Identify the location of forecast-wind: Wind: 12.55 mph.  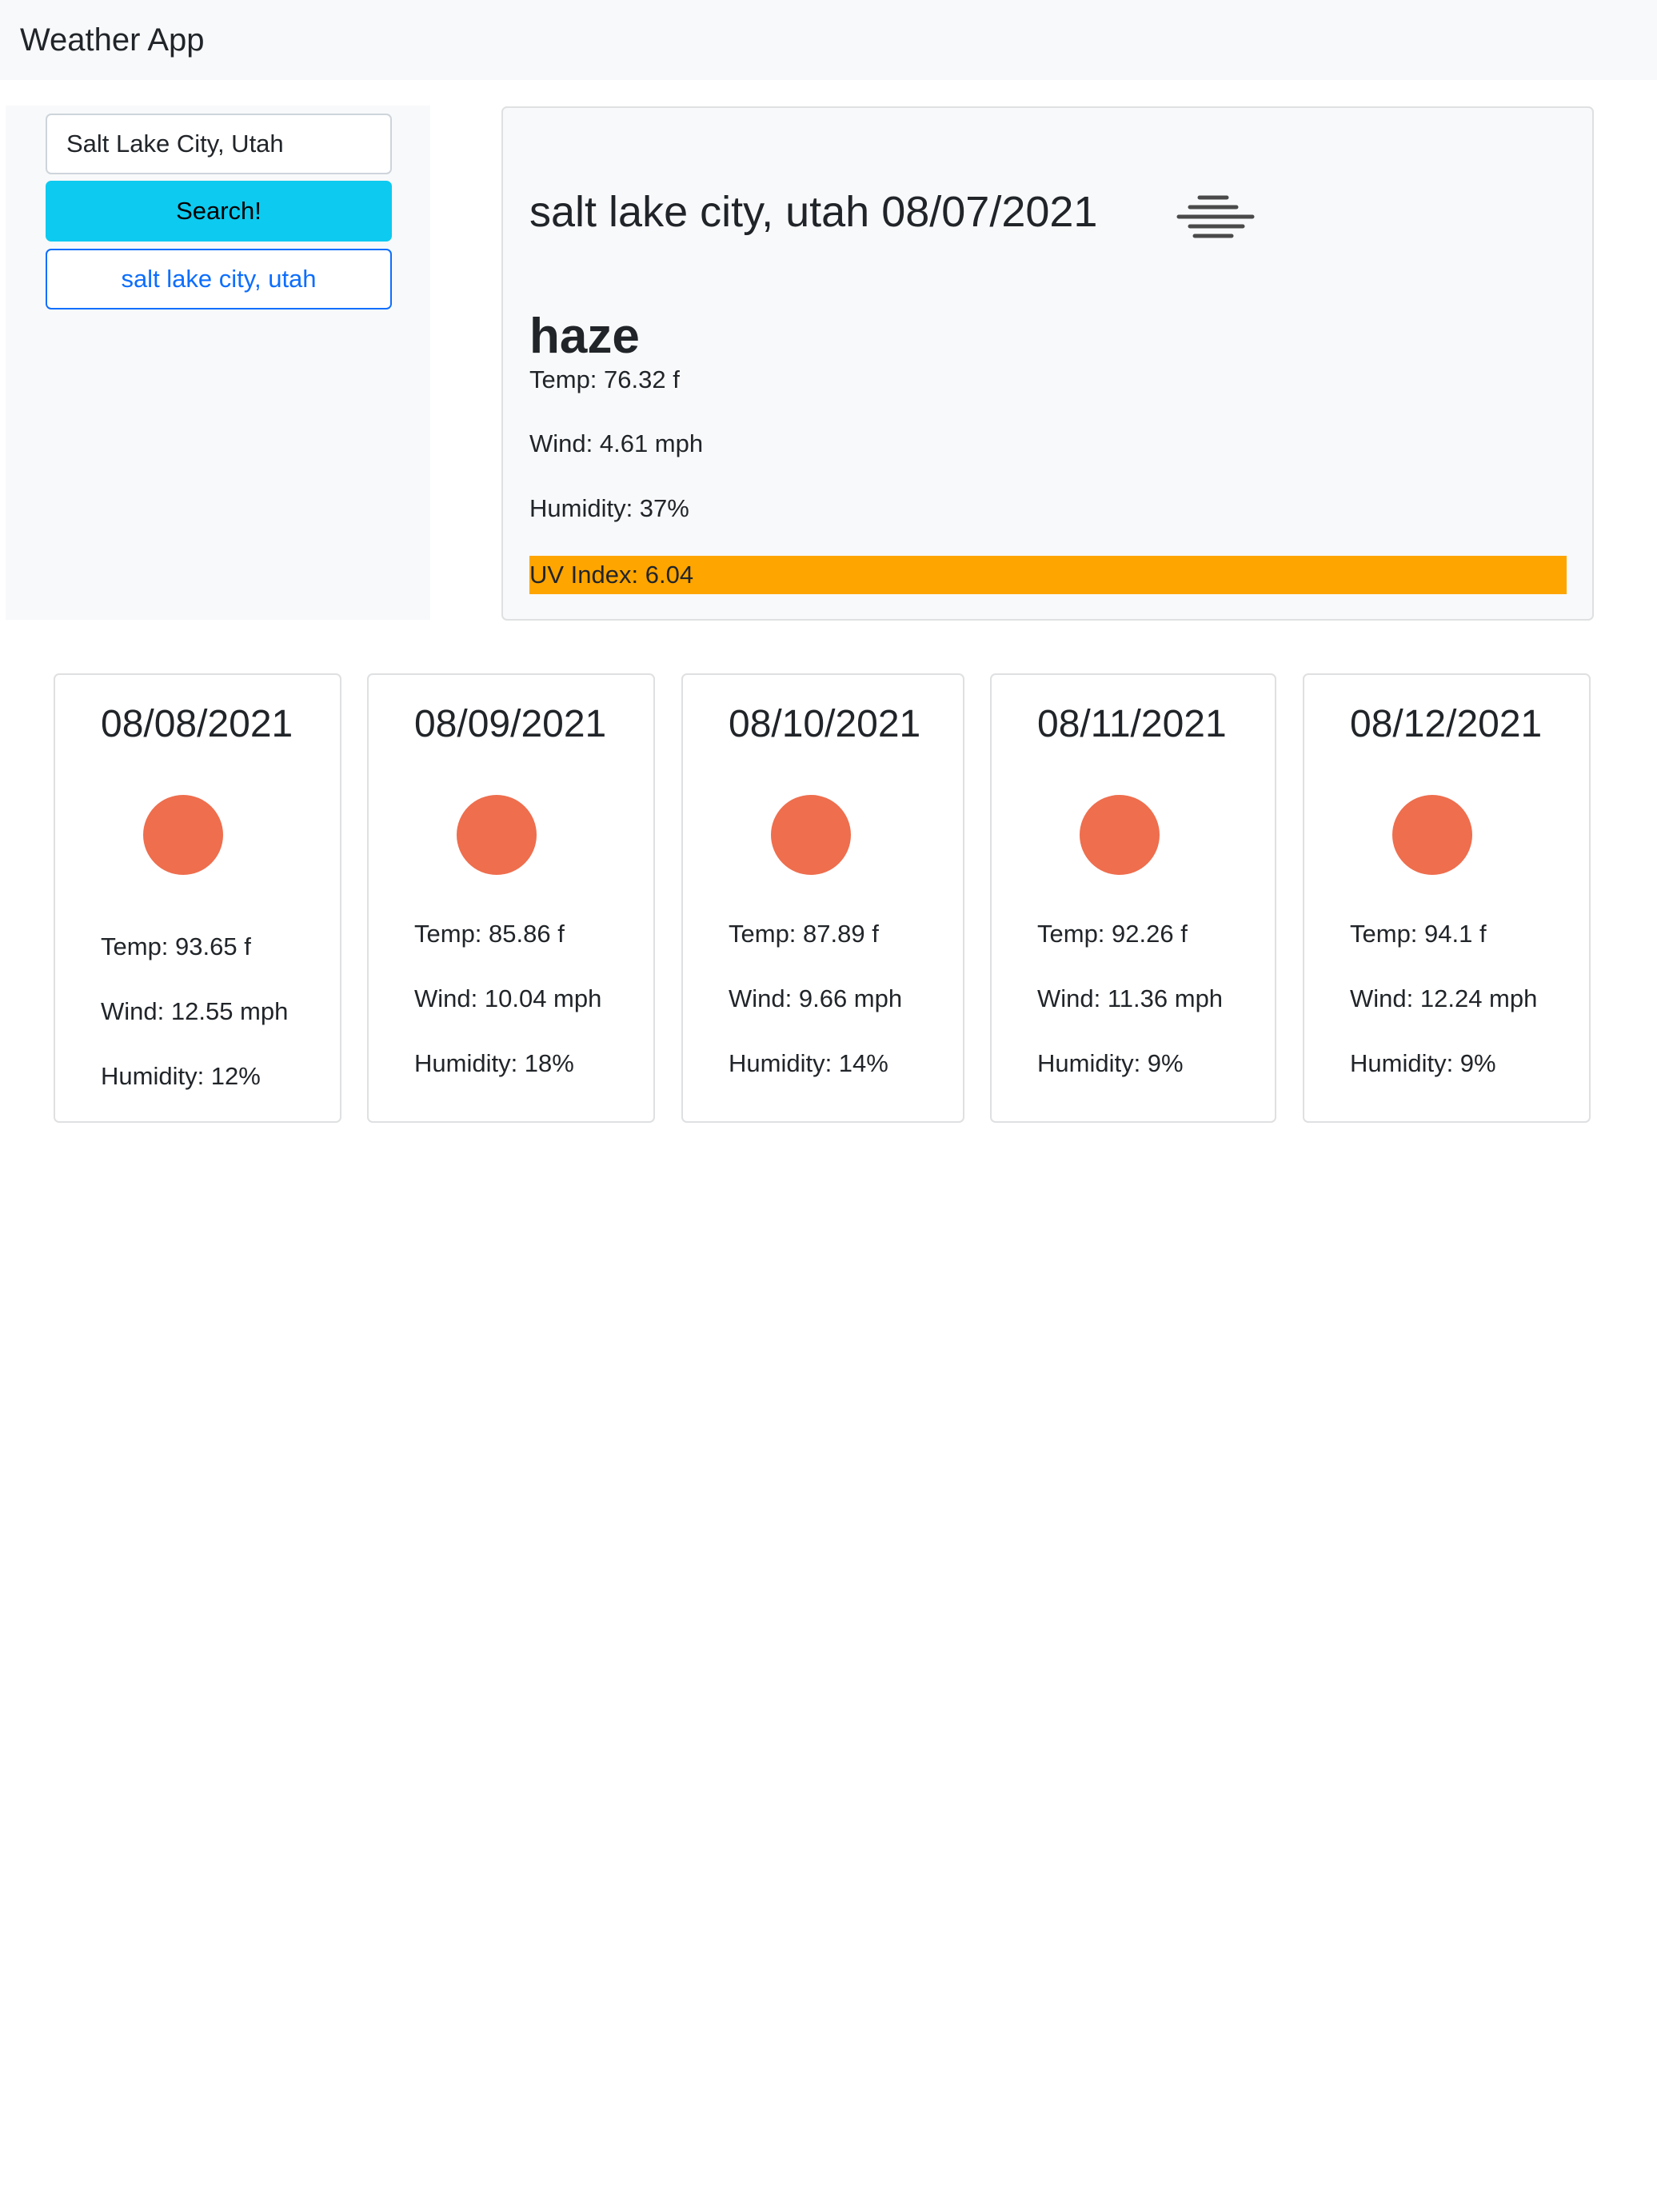
(195, 1011).